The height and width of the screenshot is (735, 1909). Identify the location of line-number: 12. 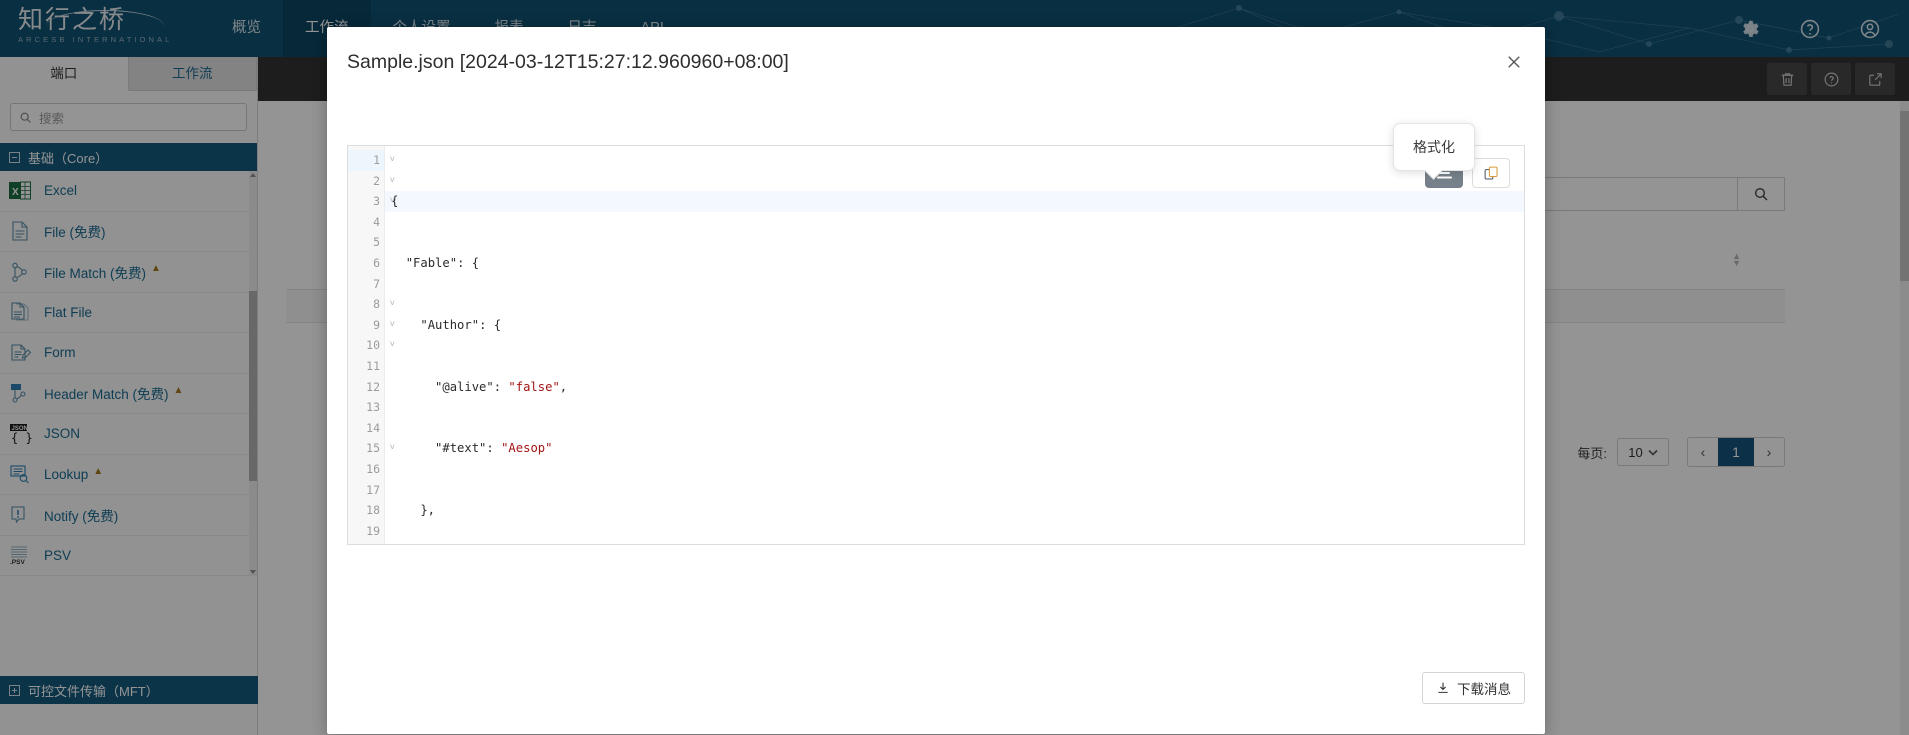
(373, 386).